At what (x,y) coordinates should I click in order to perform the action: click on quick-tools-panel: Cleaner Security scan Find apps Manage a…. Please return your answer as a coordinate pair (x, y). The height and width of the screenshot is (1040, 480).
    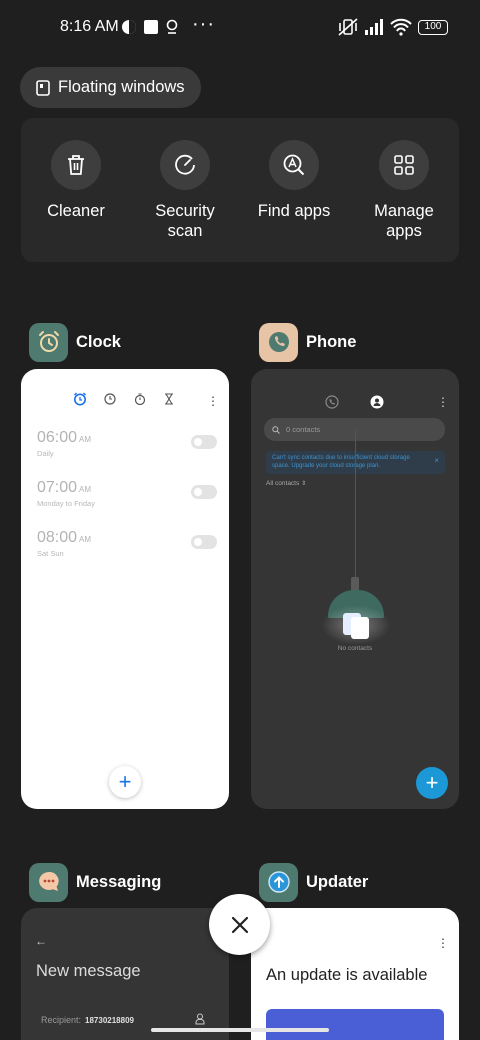
    Looking at the image, I should click on (240, 190).